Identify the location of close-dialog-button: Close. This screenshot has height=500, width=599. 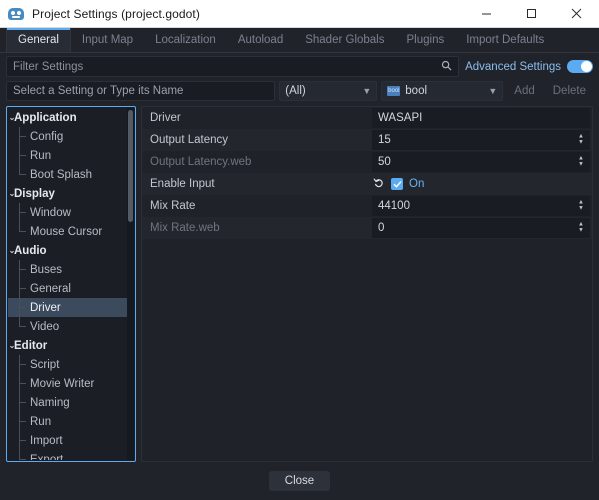
(299, 481).